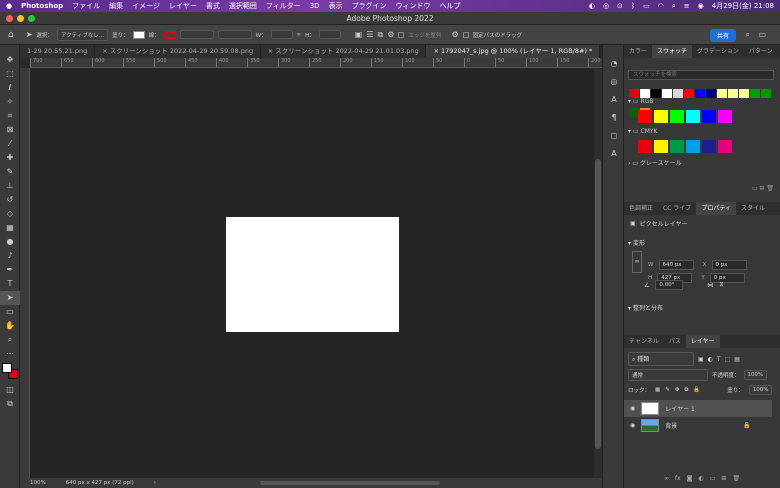 The image size is (780, 488). I want to click on filter-pixel-icon: ▣, so click(701, 359).